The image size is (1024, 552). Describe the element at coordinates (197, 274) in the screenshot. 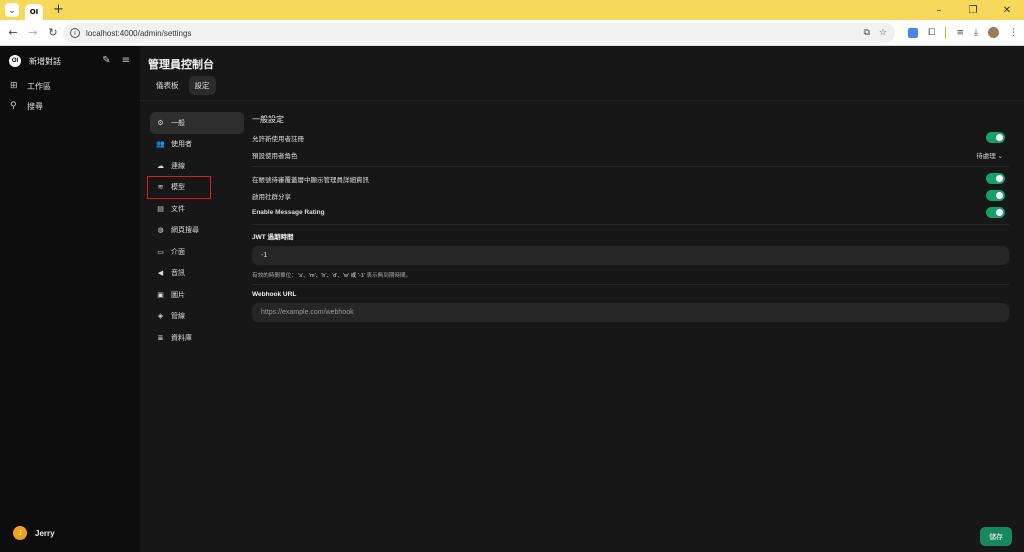

I see `settings-nav-audio: ◀ 音訊` at that location.